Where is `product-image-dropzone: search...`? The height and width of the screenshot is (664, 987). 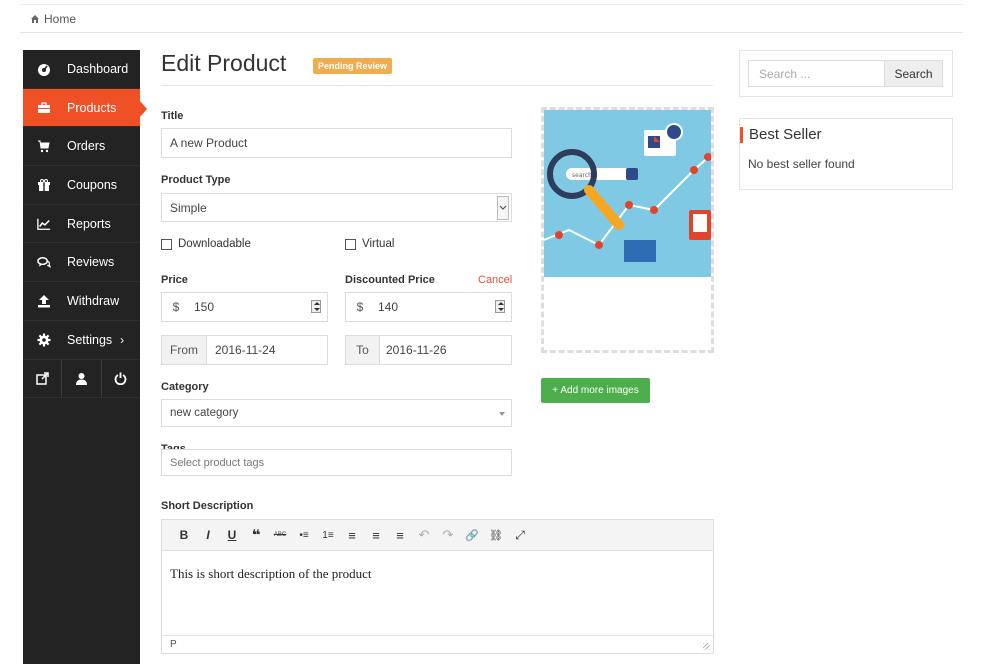 product-image-dropzone: search... is located at coordinates (627, 230).